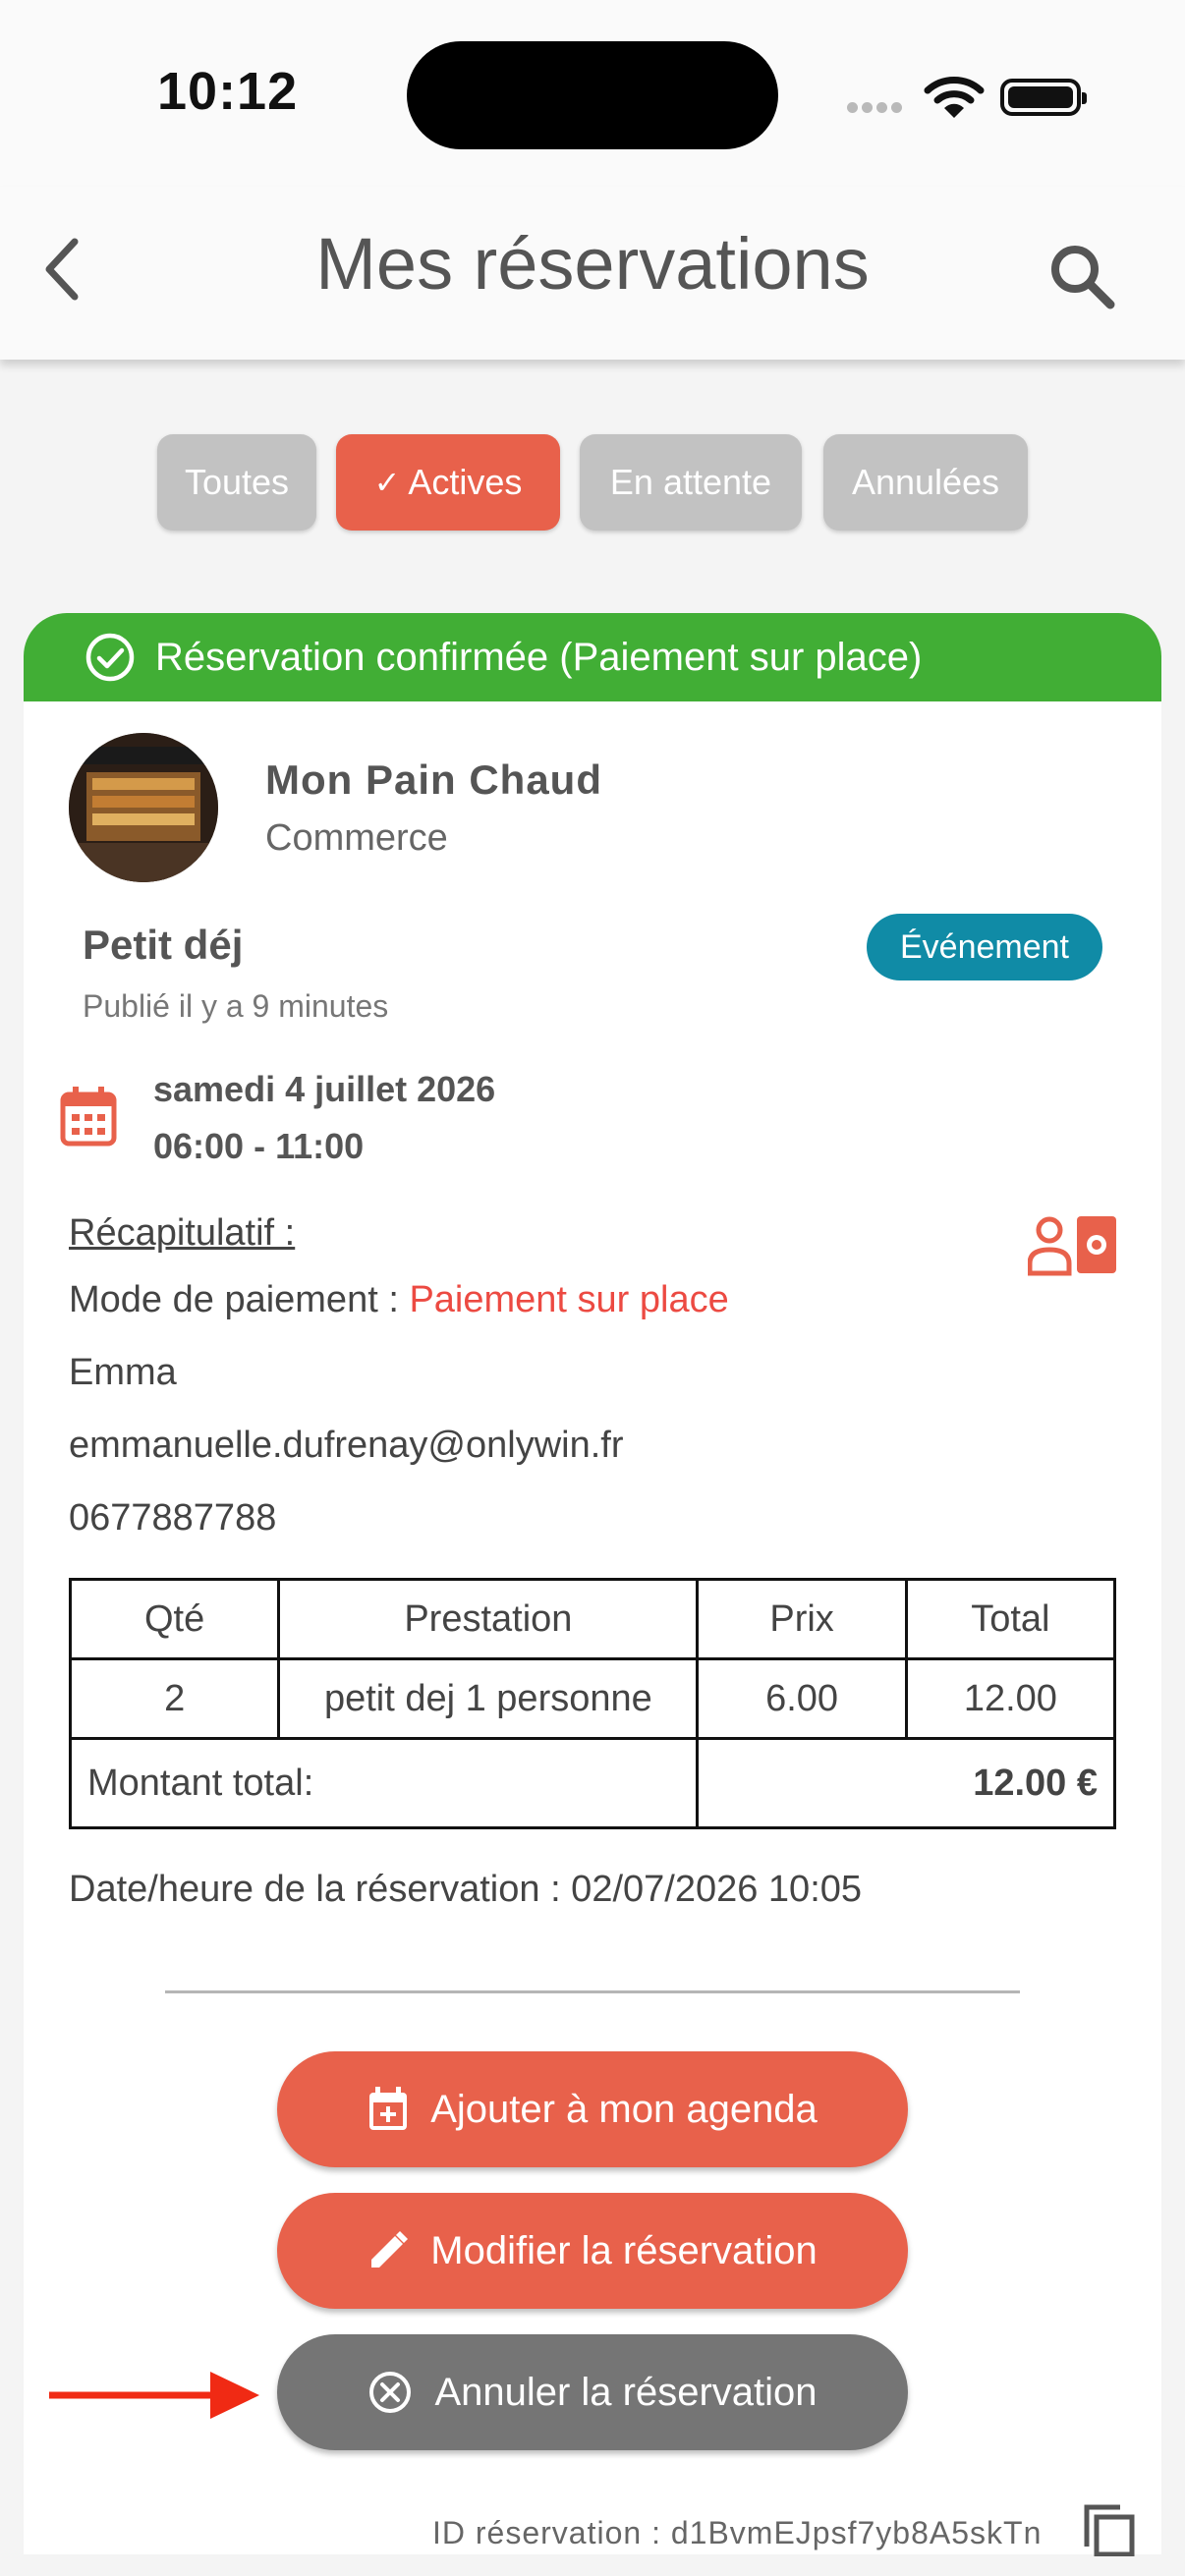  I want to click on pencil-icon, so click(390, 2249).